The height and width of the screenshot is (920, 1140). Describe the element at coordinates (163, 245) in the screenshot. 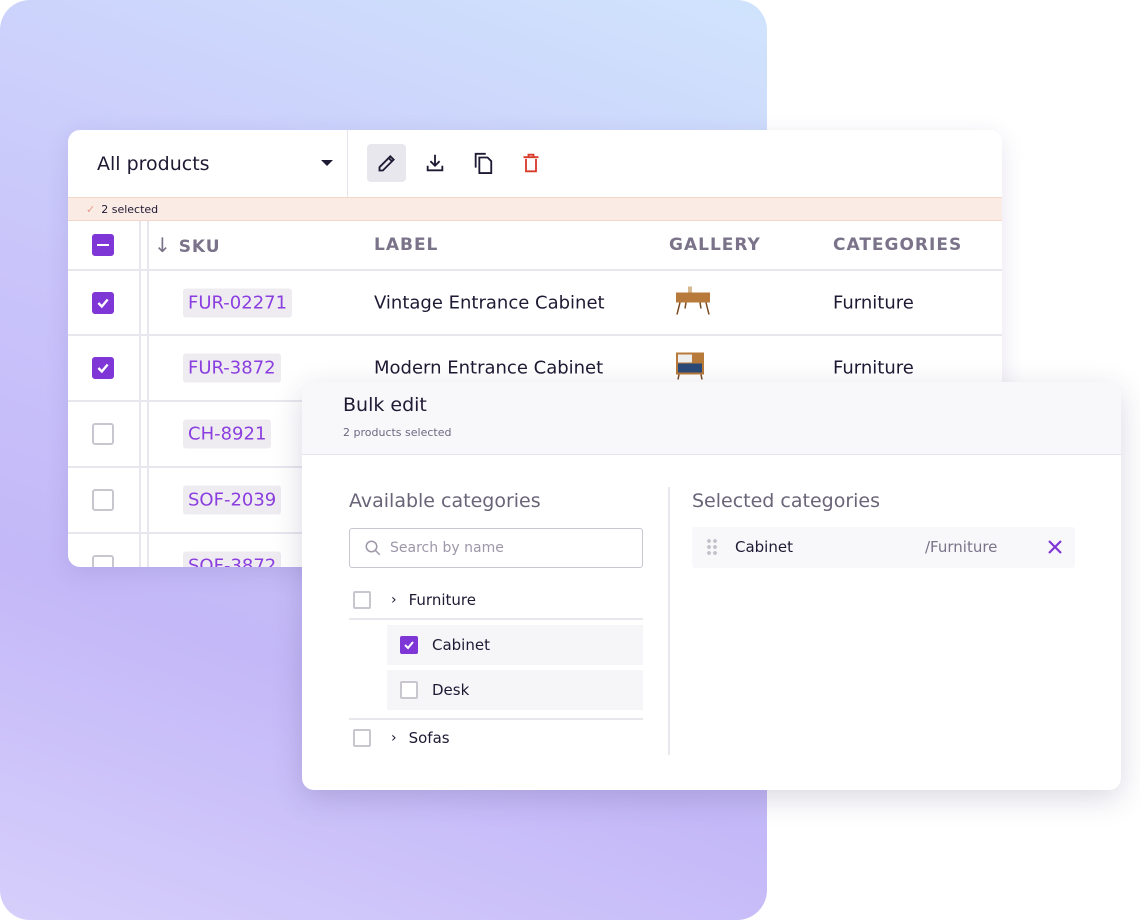

I see `sort-down-icon: ↓` at that location.